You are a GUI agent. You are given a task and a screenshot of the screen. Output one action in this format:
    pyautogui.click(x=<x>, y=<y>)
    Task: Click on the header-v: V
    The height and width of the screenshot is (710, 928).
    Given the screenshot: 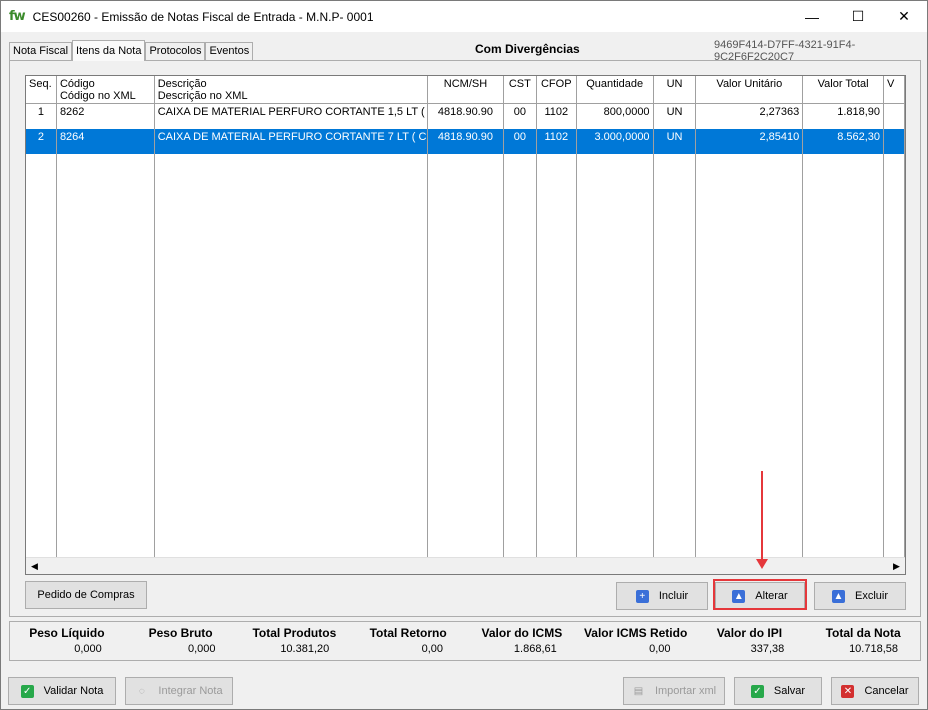 What is the action you would take?
    pyautogui.click(x=894, y=89)
    